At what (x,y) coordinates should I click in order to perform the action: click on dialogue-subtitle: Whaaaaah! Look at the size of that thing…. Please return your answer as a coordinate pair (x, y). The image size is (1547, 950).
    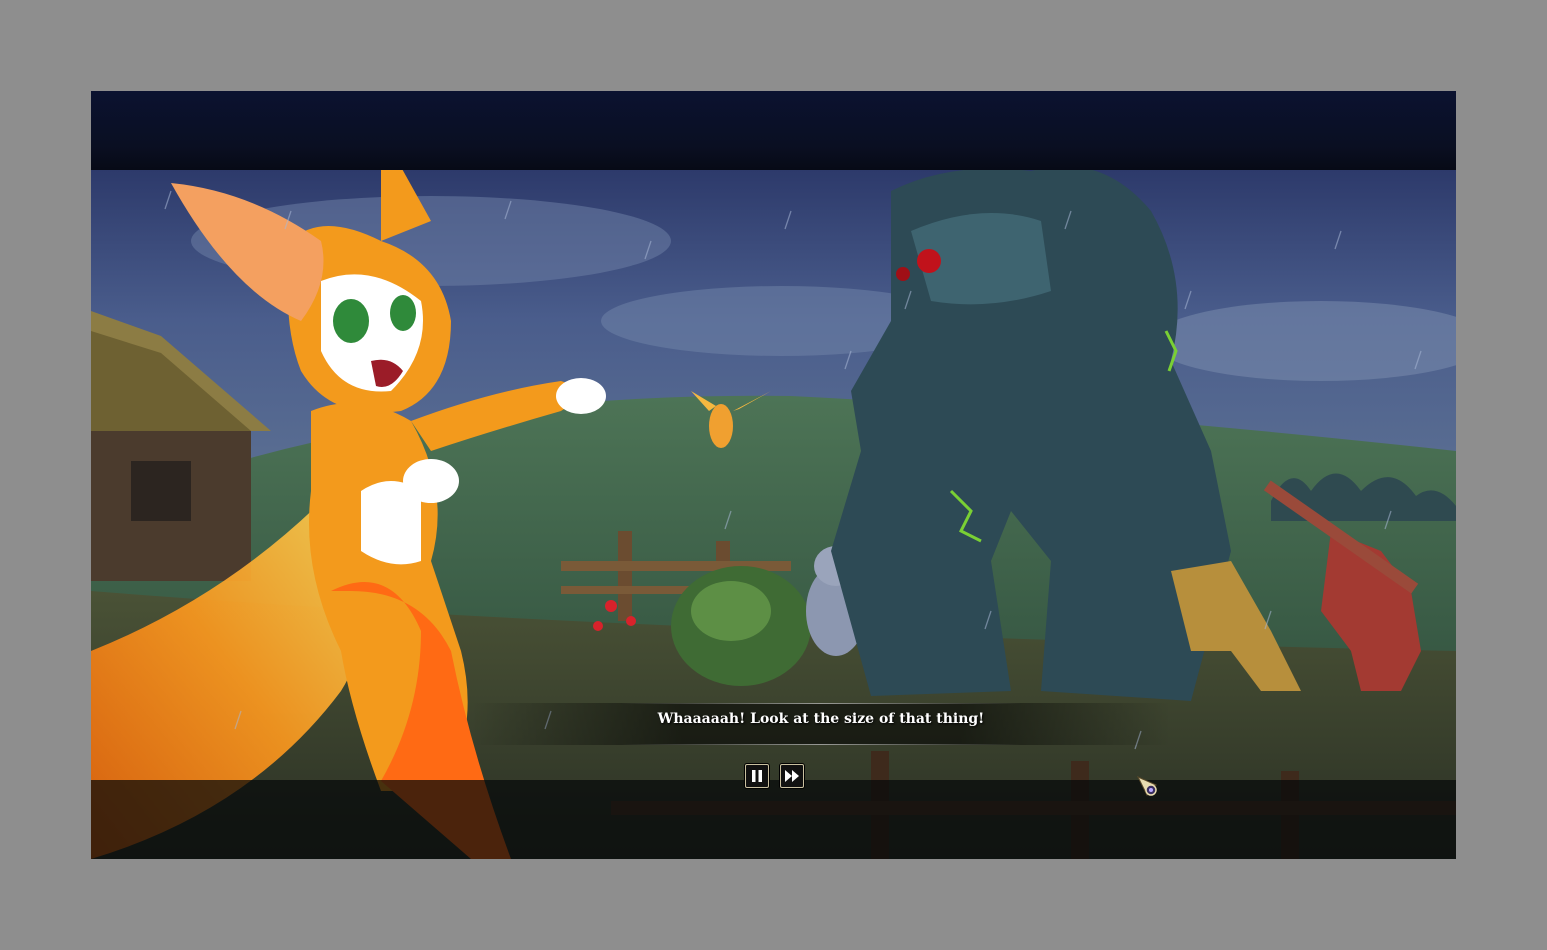
    Looking at the image, I should click on (821, 719).